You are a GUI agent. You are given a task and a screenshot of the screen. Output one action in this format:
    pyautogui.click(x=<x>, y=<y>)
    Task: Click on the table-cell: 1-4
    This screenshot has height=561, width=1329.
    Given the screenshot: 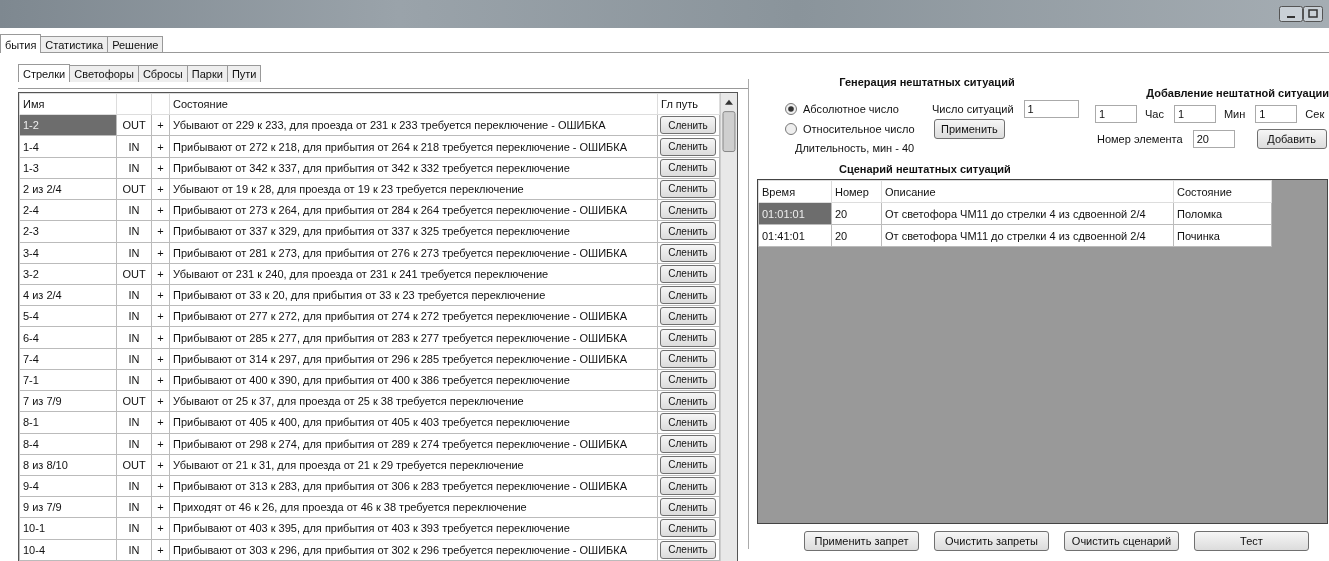 What is the action you would take?
    pyautogui.click(x=68, y=146)
    